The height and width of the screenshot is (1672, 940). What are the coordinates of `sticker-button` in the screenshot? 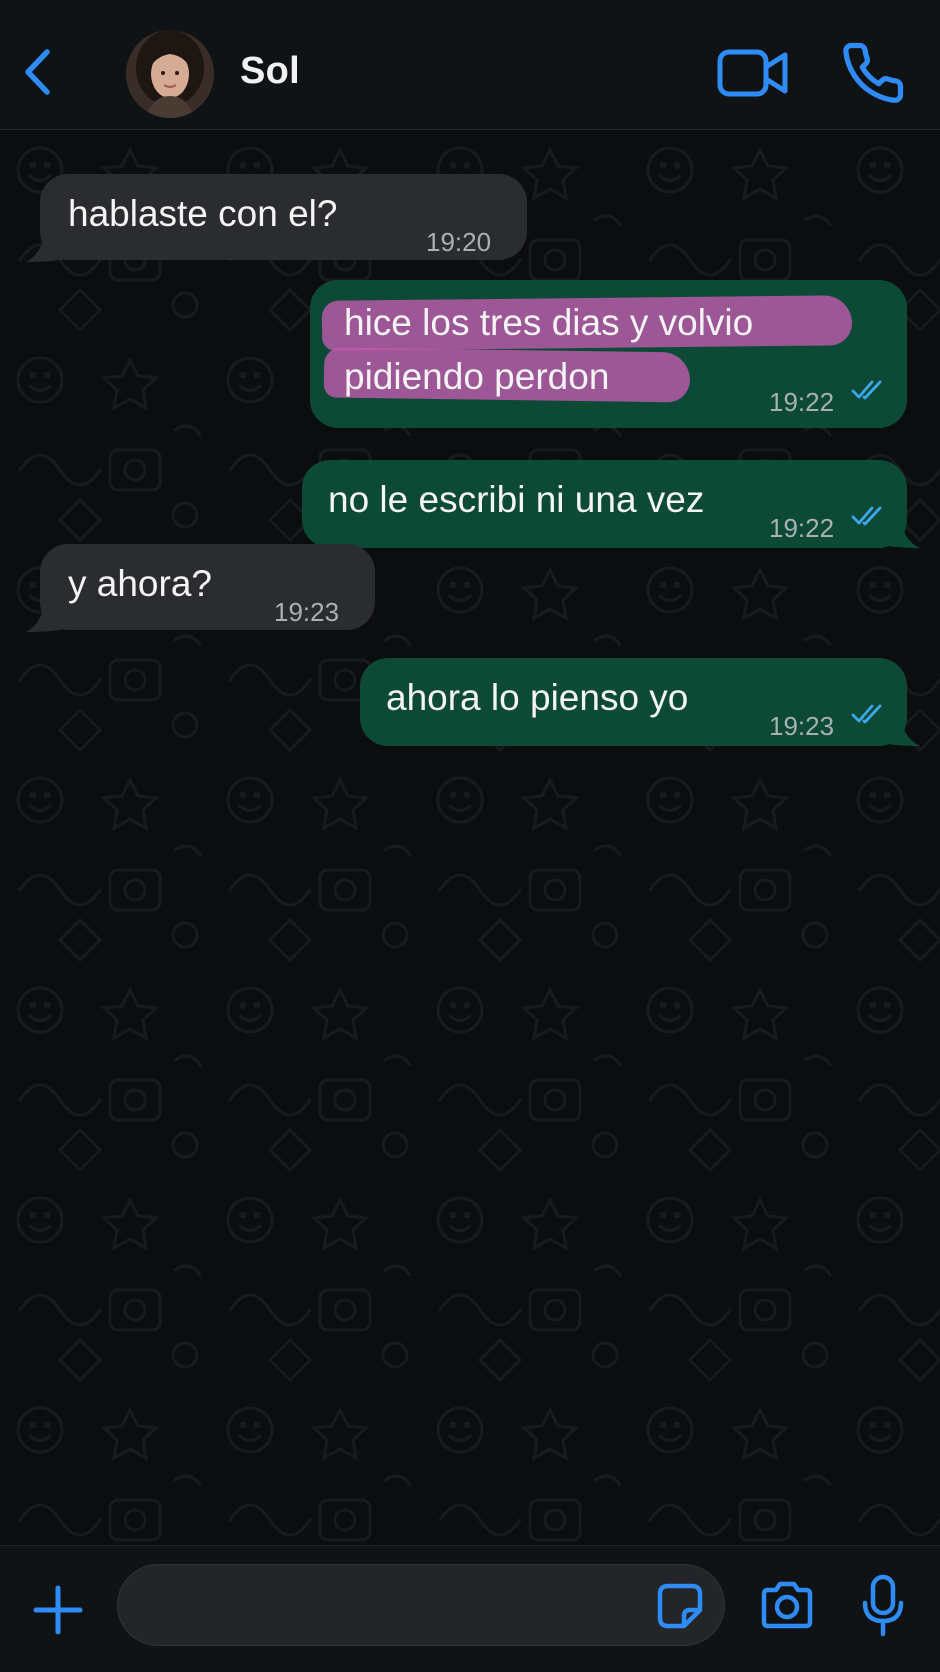 It's located at (680, 1606).